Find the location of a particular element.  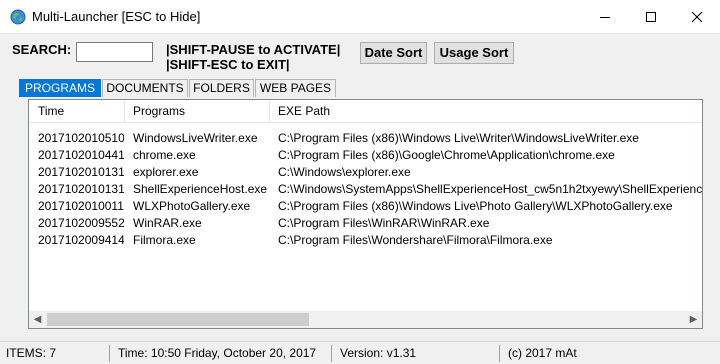

time-cell: 20171020101311 is located at coordinates (81, 172).